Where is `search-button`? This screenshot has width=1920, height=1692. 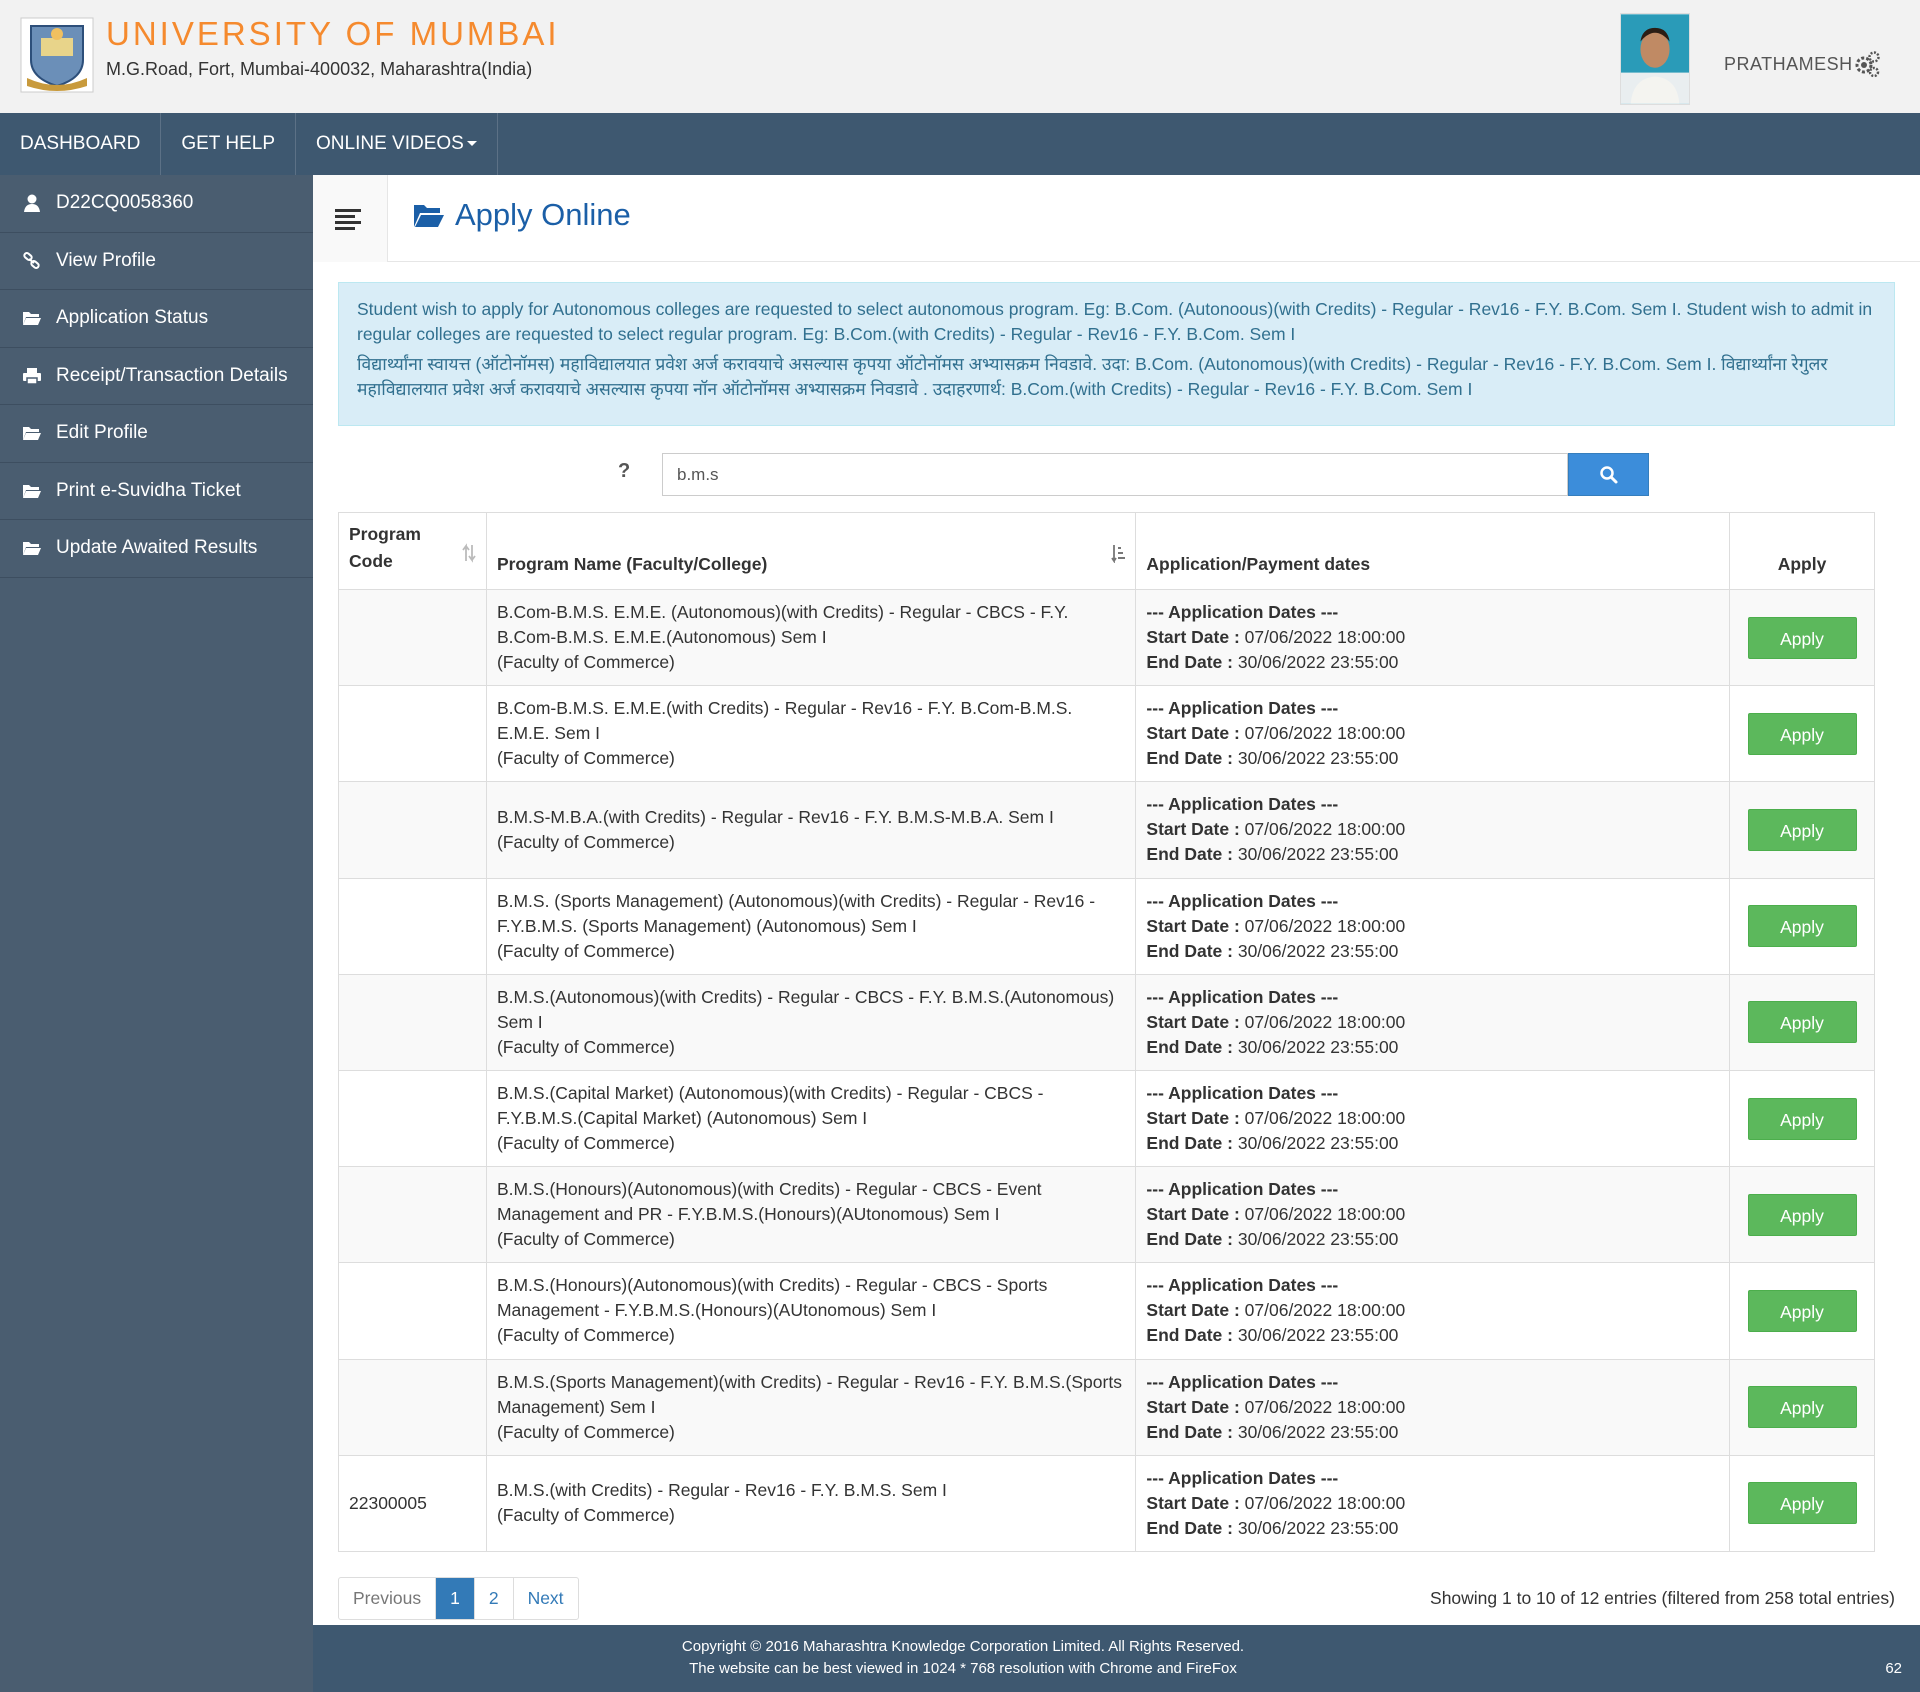
search-button is located at coordinates (1608, 474).